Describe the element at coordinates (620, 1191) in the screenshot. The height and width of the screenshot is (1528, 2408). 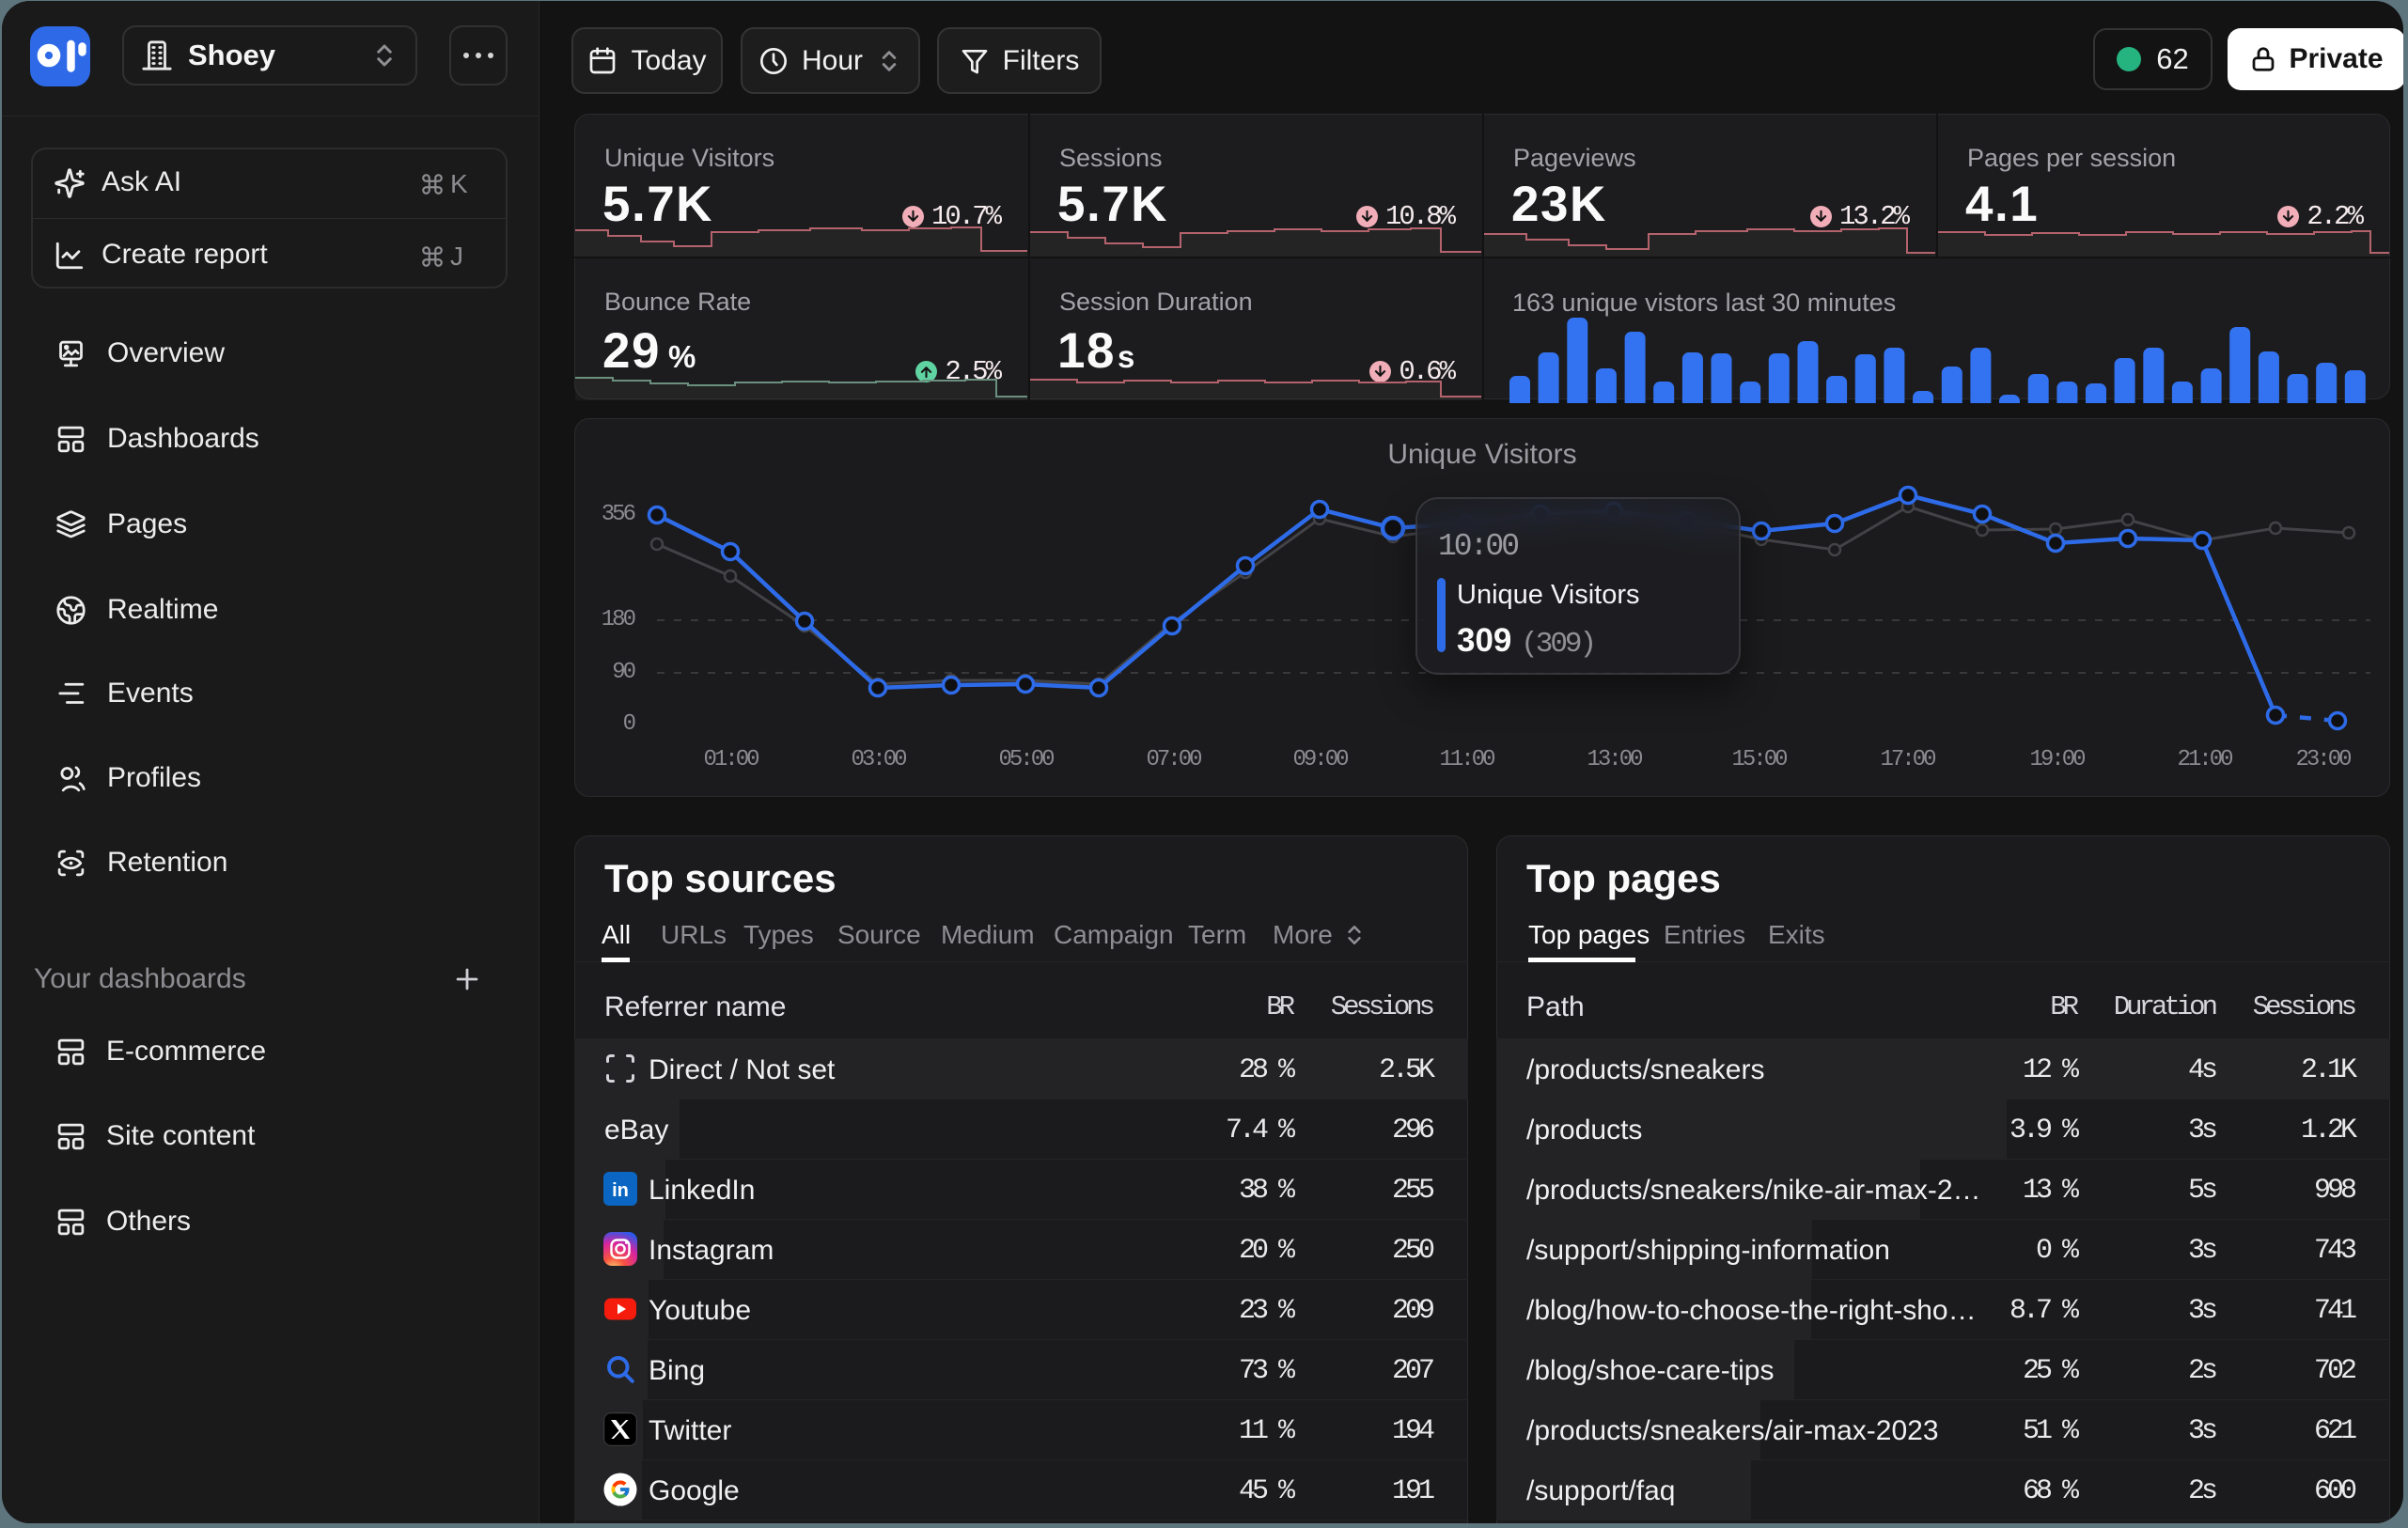
I see `svg-text: in` at that location.